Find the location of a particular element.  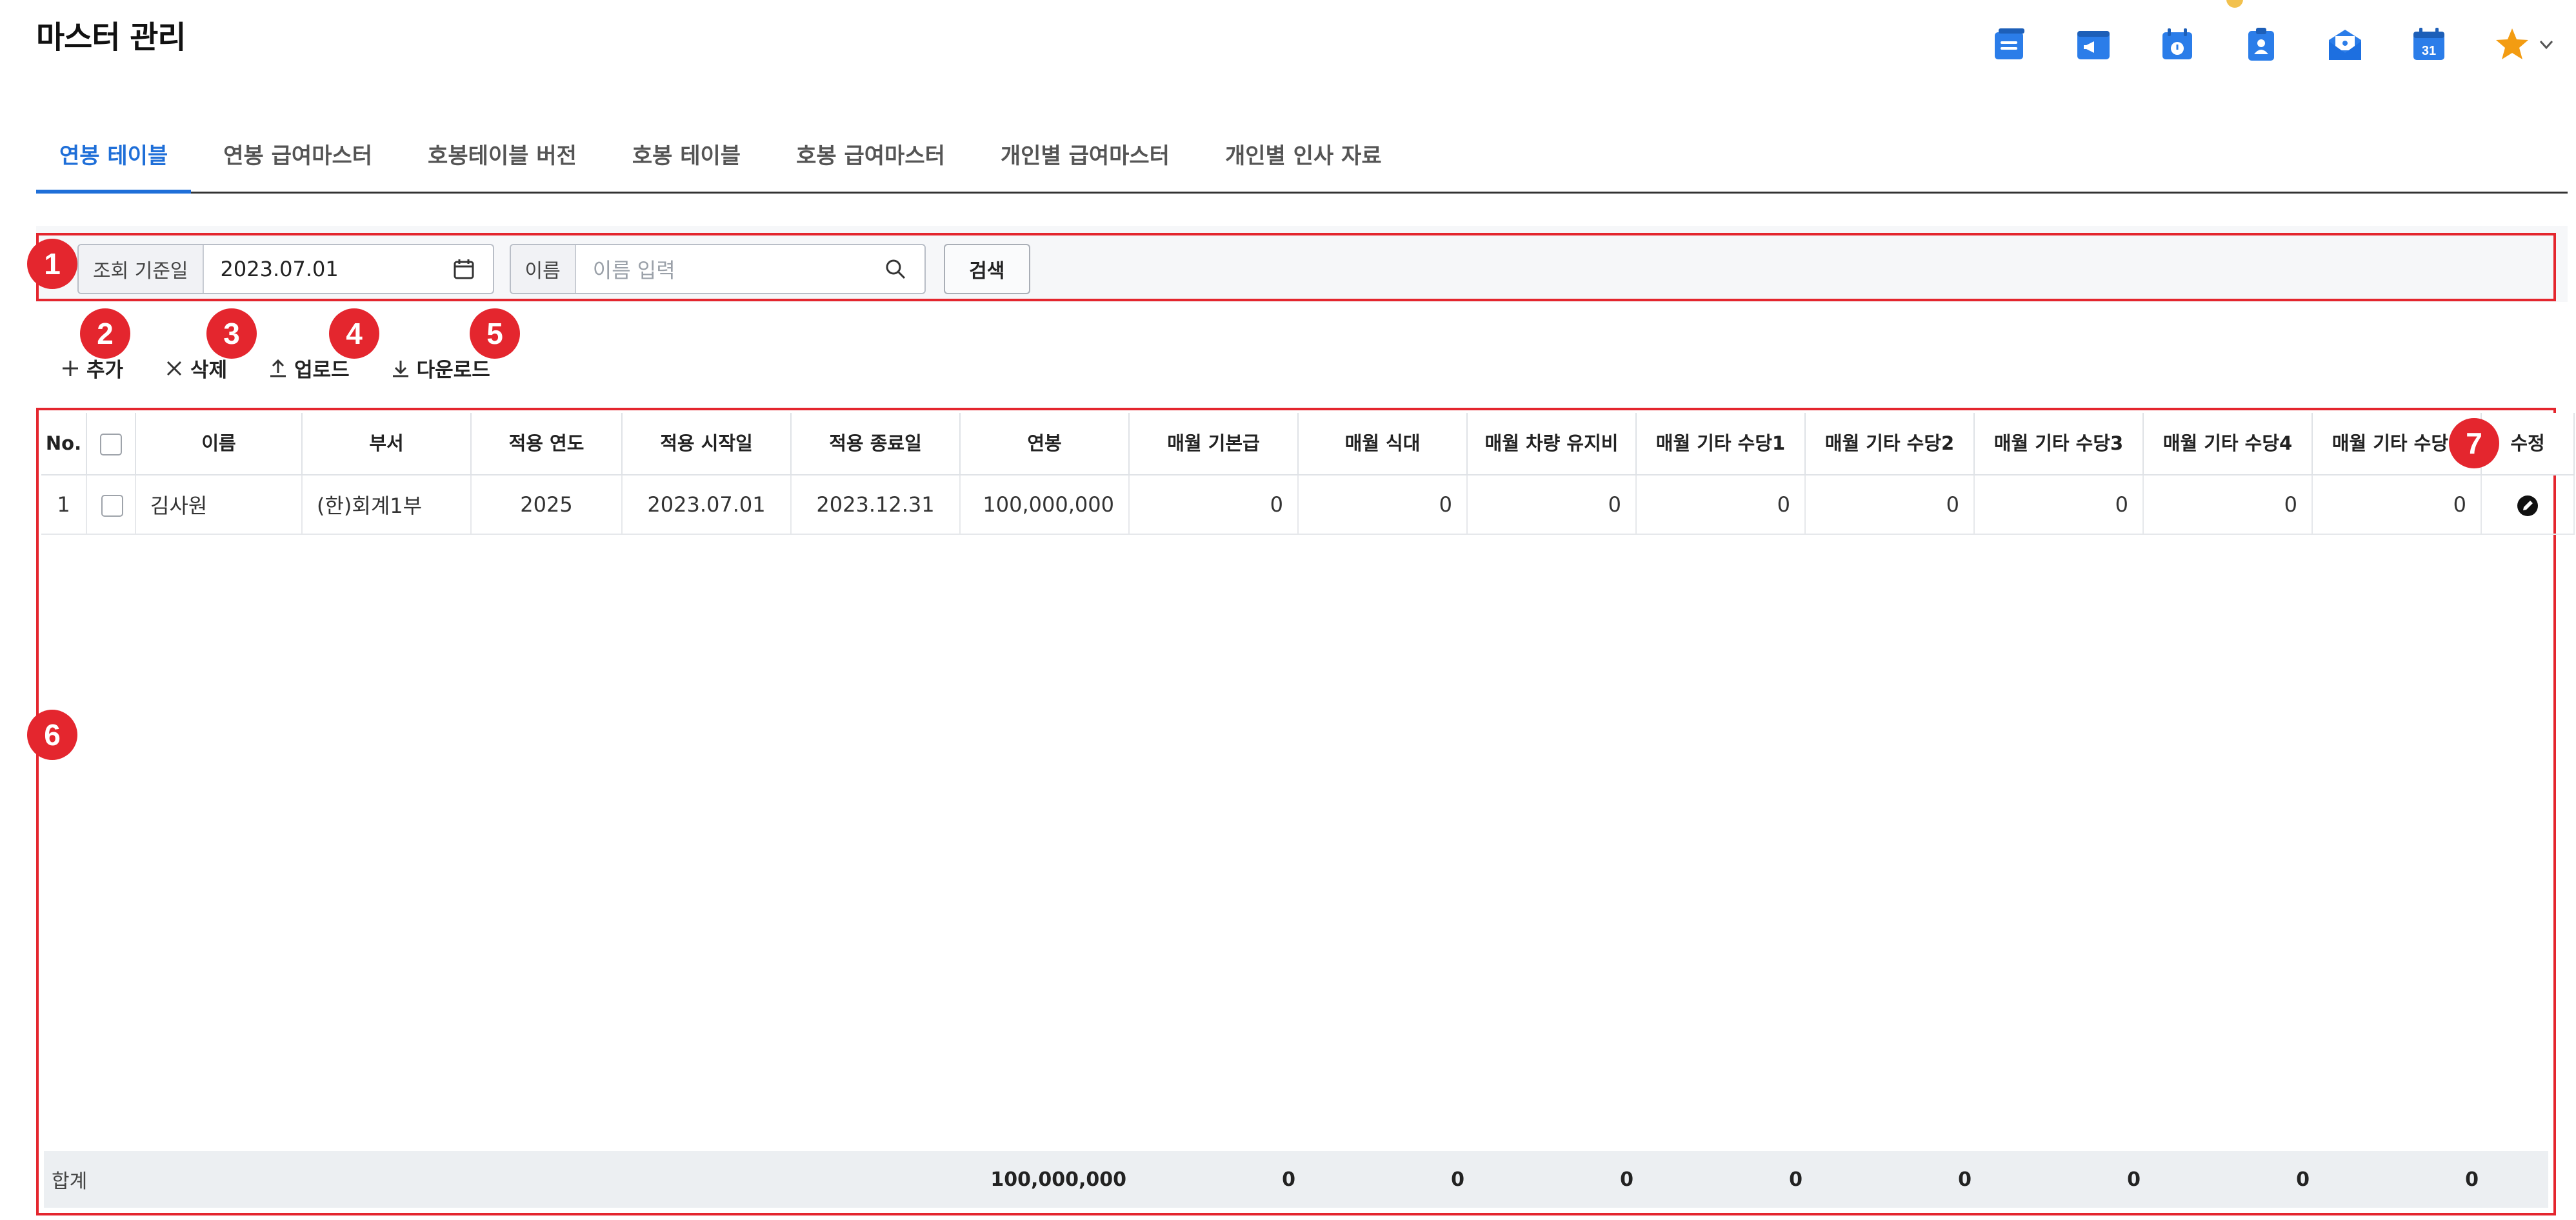

tab-salary-master: 연봉 급여마스터 is located at coordinates (297, 159).